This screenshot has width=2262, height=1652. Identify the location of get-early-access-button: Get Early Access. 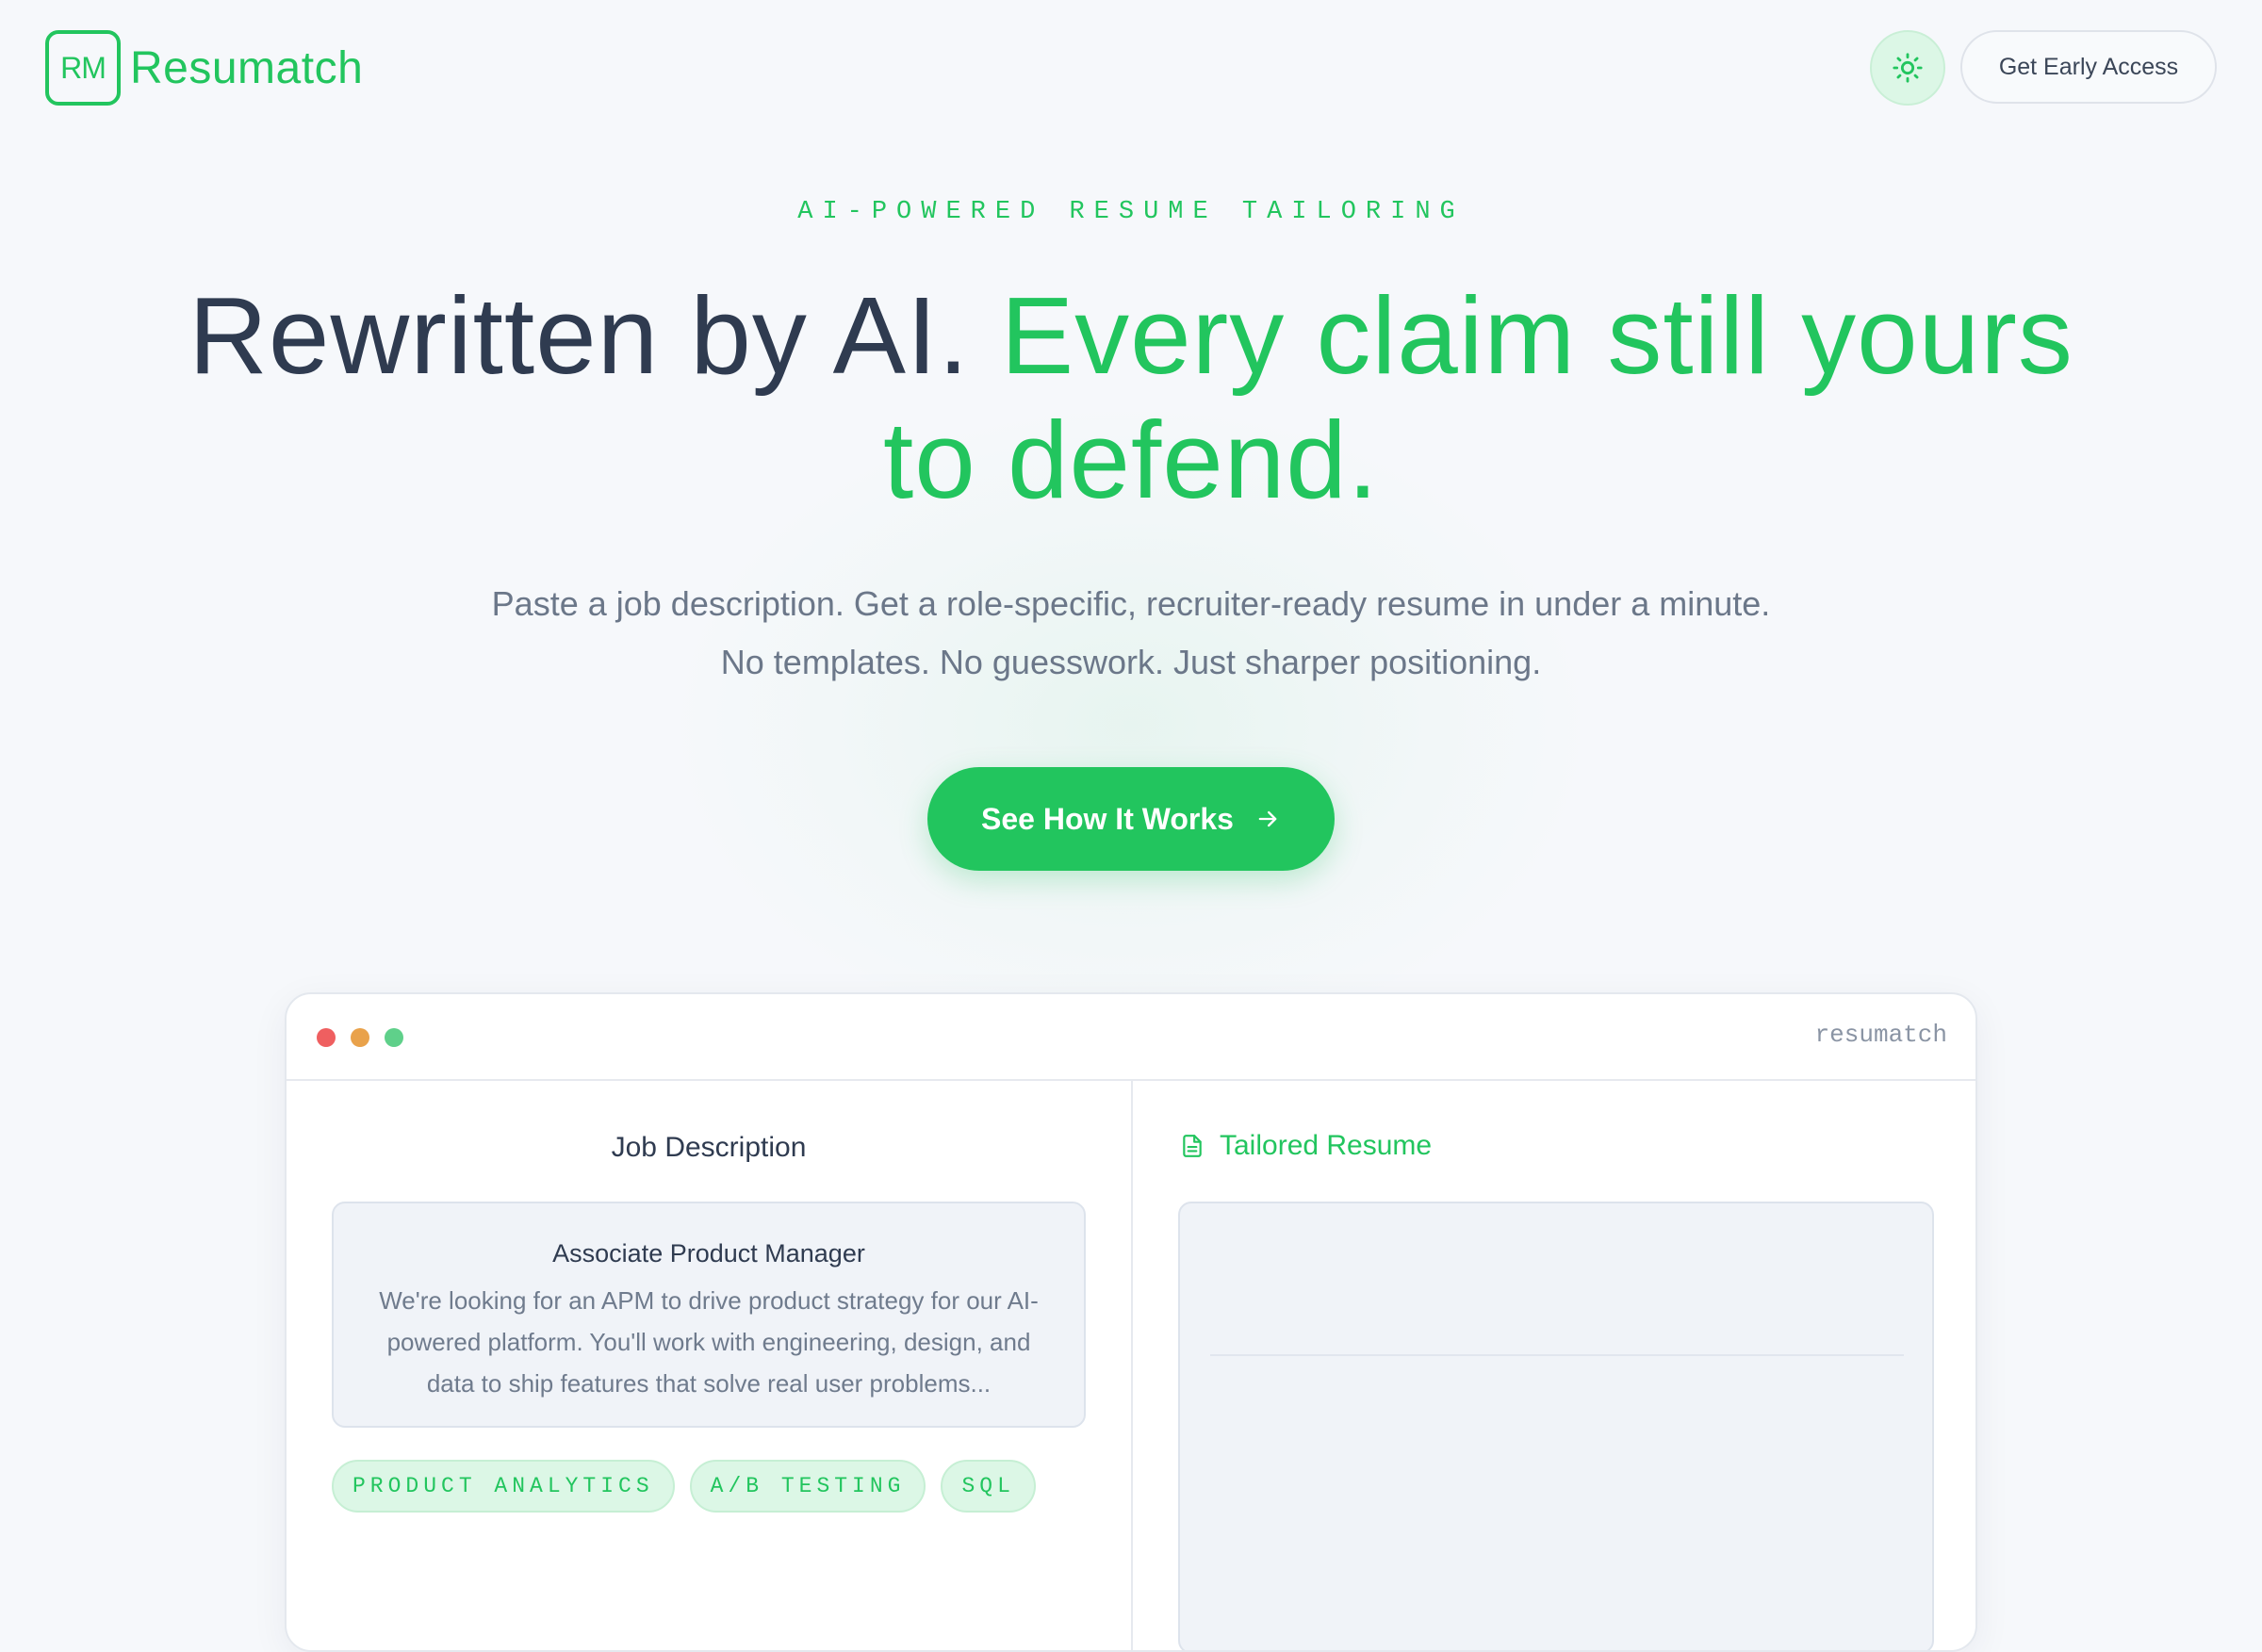
(2089, 67).